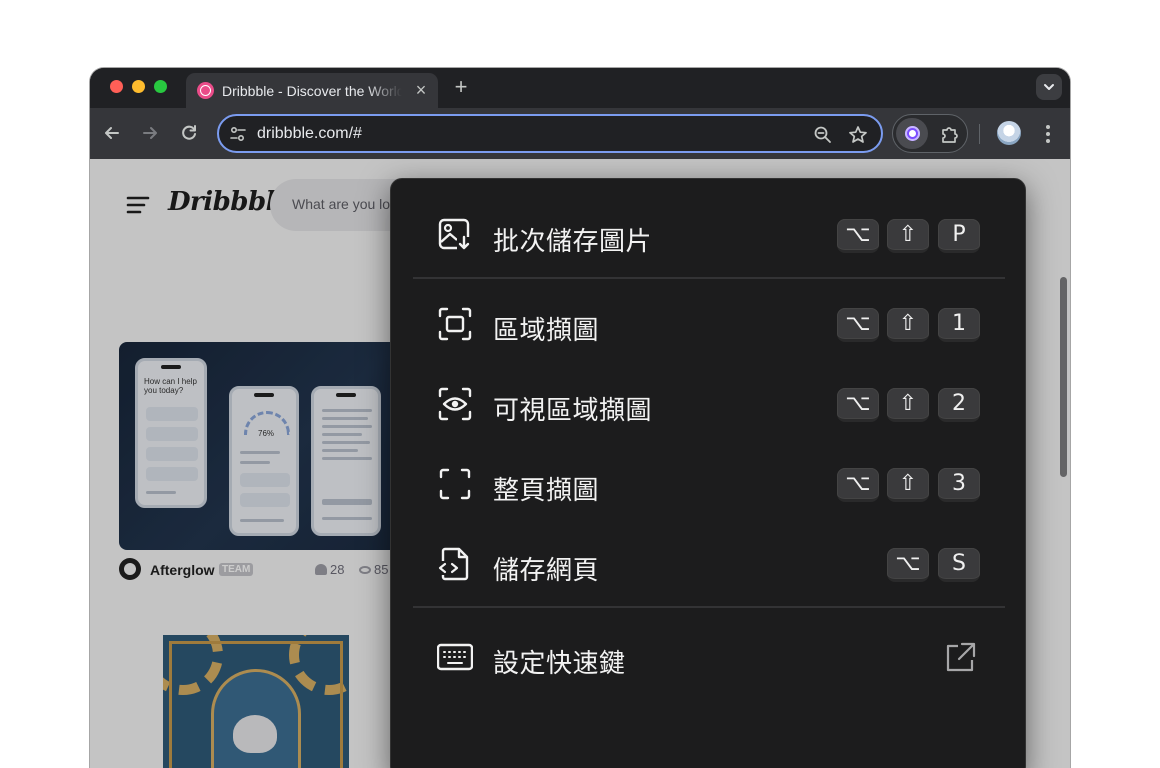 The image size is (1160, 768). What do you see at coordinates (709, 404) in the screenshot?
I see `menu-item-visible-area-capture: 可視區域擷圖 ⌥ ⇧ 2` at bounding box center [709, 404].